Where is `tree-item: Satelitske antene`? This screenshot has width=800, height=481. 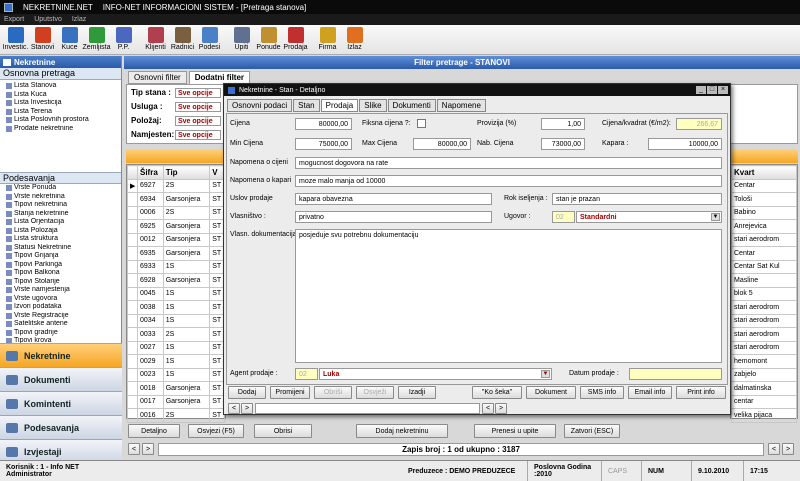
tree-item: Satelitske antene is located at coordinates (63, 324).